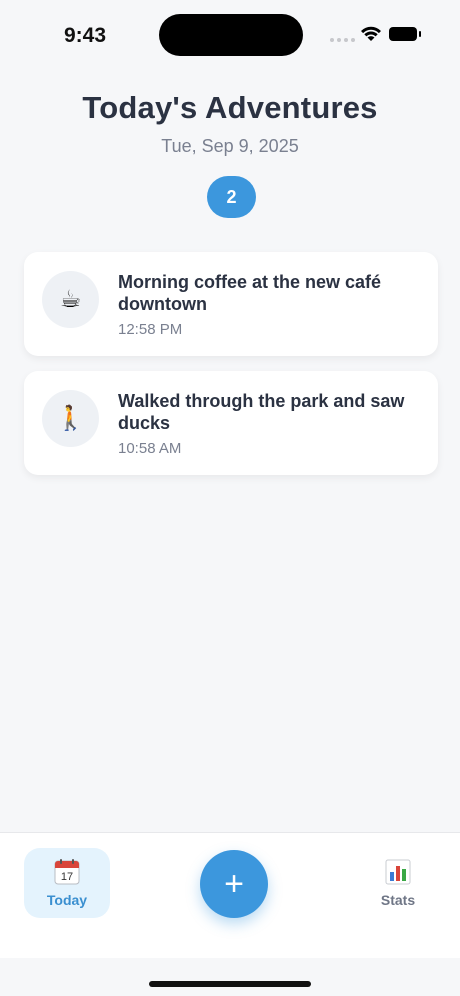  What do you see at coordinates (398, 900) in the screenshot?
I see `tab-stats-label: Stats` at bounding box center [398, 900].